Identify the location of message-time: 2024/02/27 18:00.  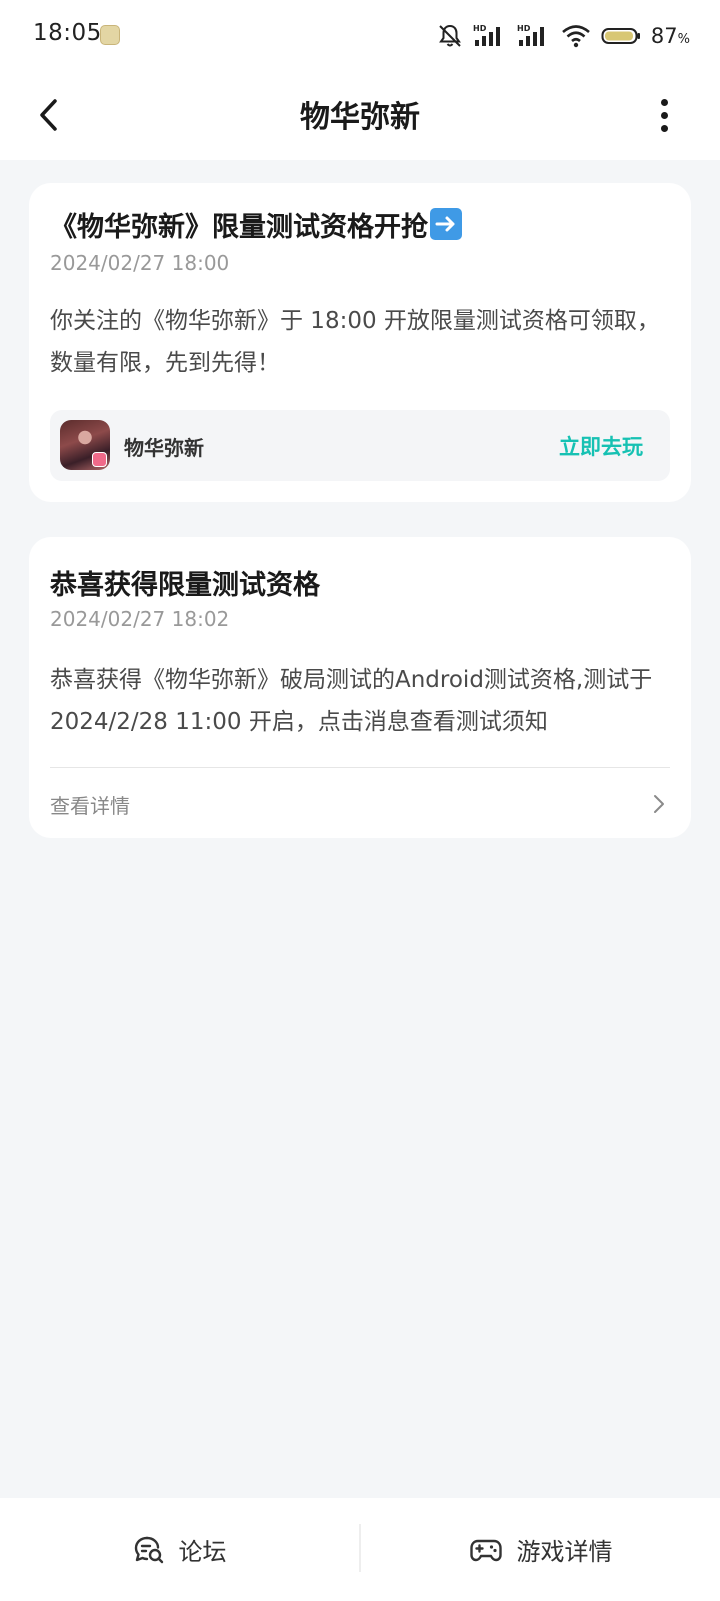
(140, 263).